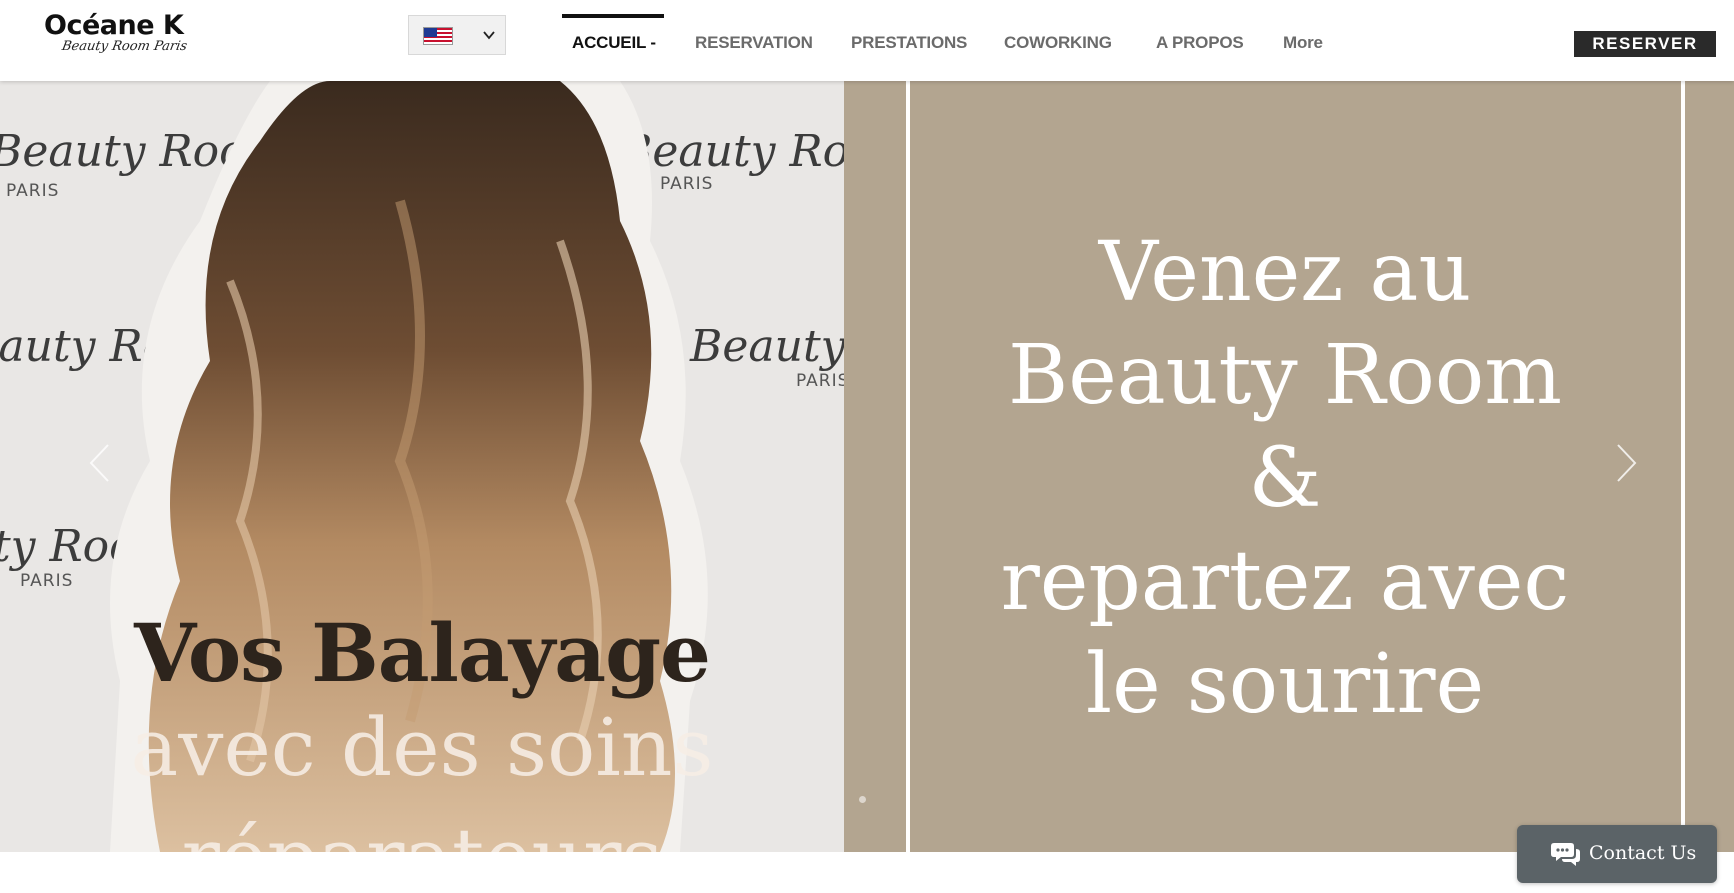 The height and width of the screenshot is (893, 1734). I want to click on slide-line: &, so click(1285, 478).